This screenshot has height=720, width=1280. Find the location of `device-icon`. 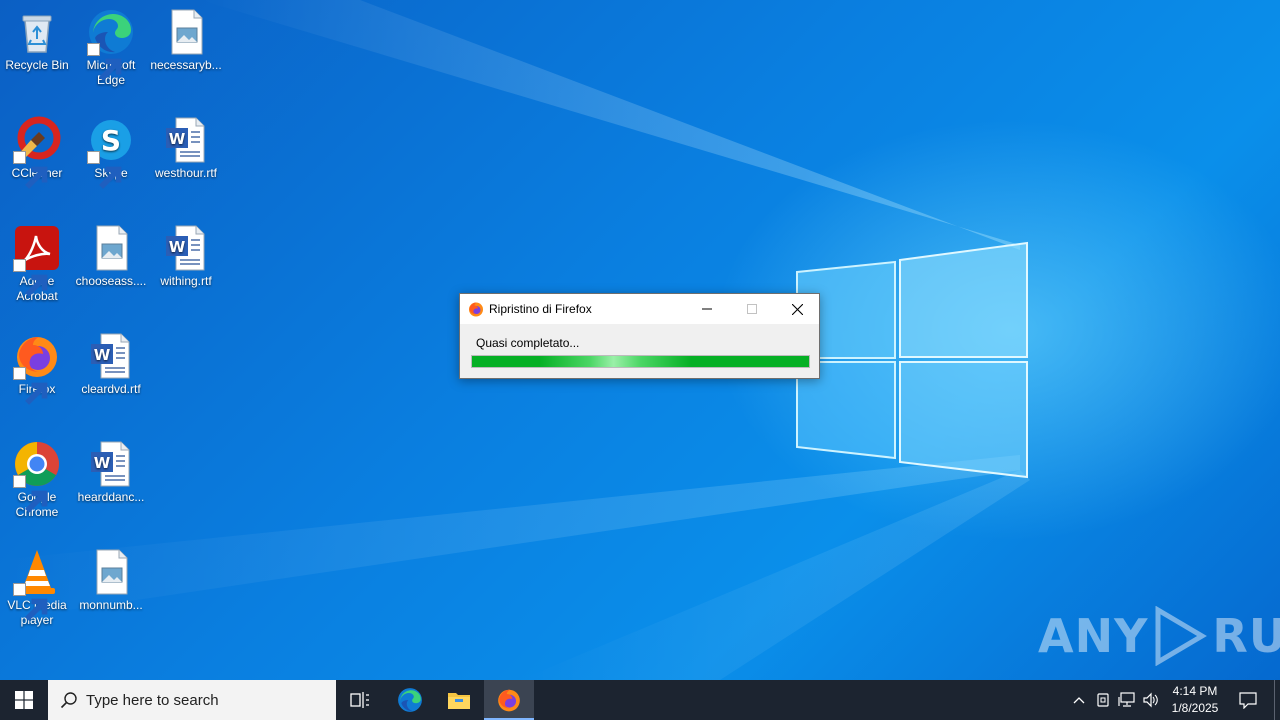

device-icon is located at coordinates (1103, 700).